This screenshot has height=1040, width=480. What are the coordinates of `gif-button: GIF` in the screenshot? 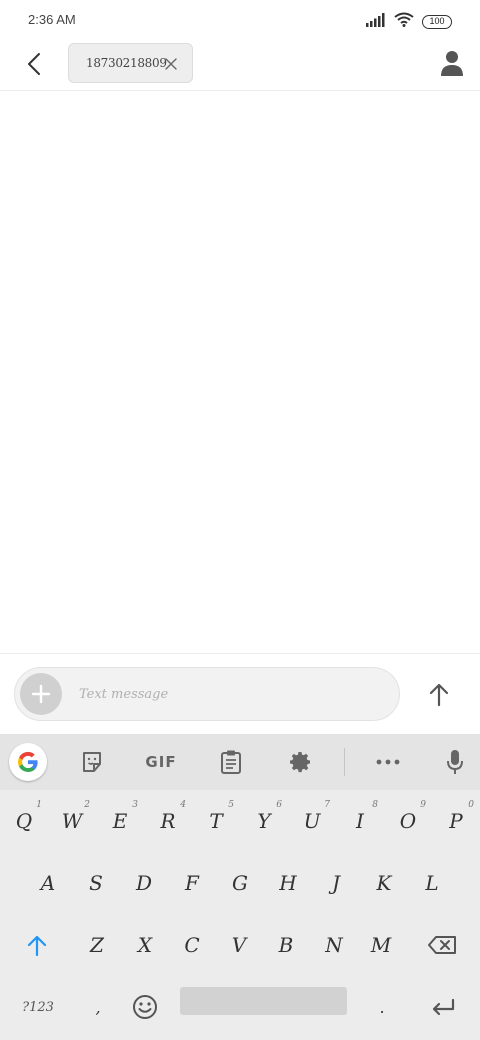 It's located at (161, 762).